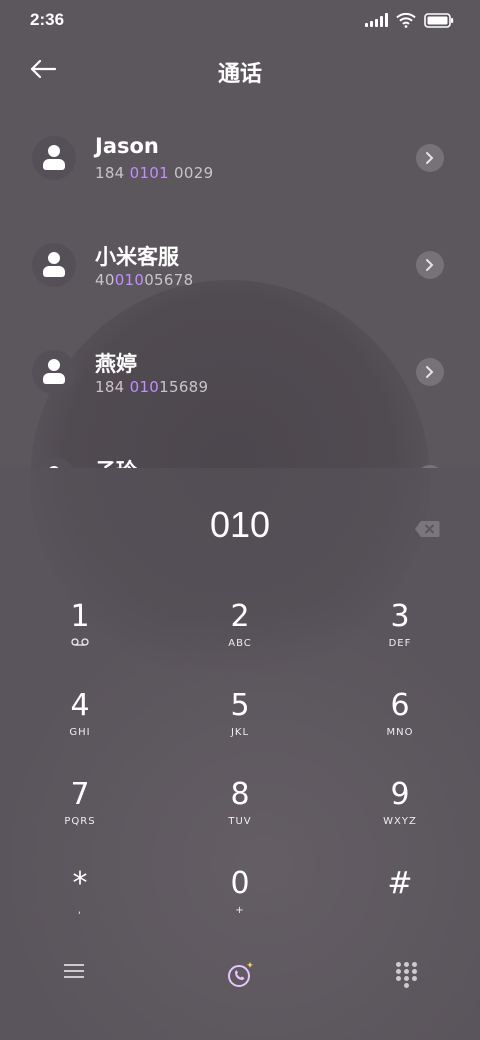  I want to click on call-icon, so click(241, 974).